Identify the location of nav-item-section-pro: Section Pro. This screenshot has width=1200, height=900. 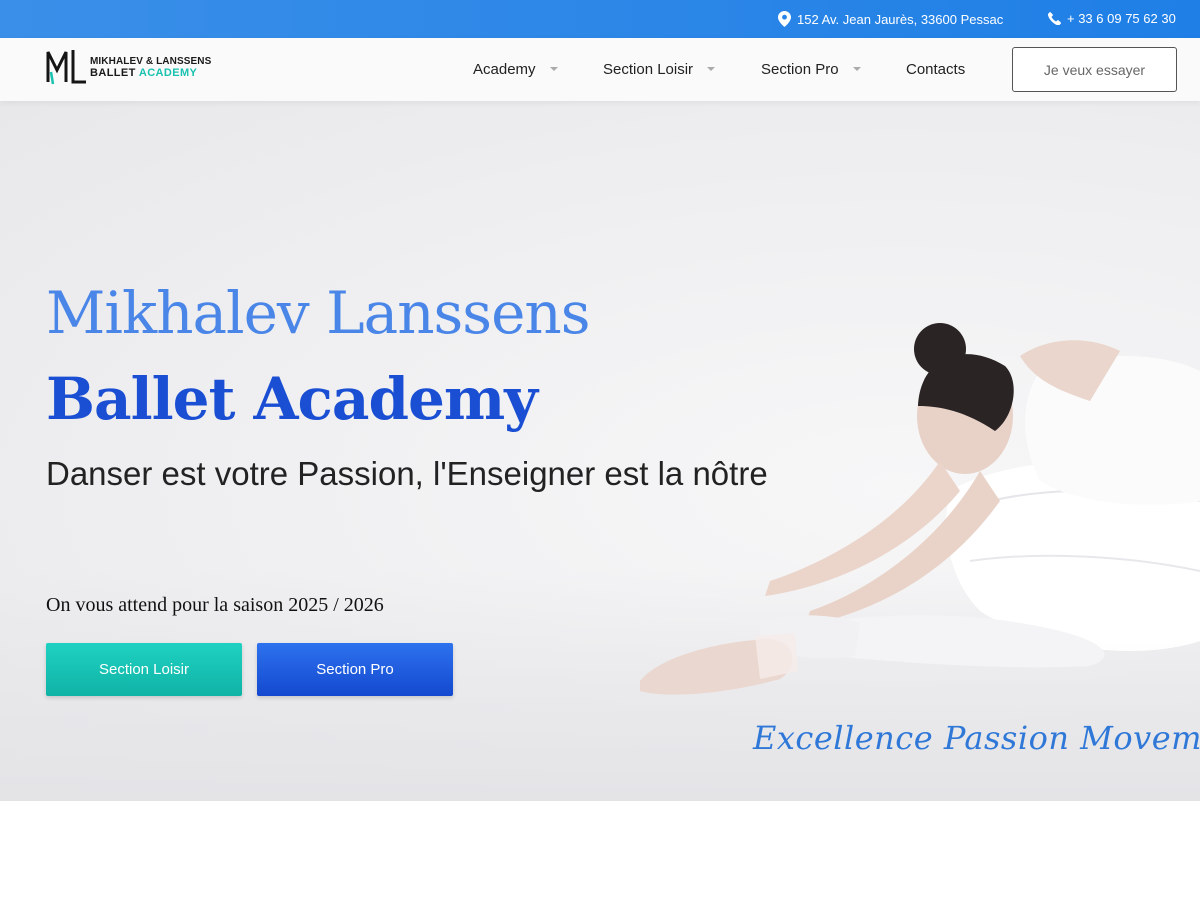
(811, 69).